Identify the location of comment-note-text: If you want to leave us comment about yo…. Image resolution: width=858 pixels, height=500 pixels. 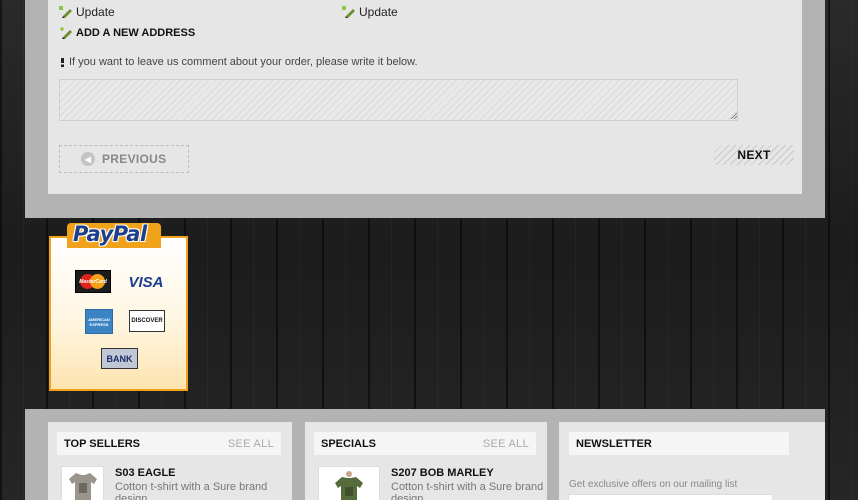
(243, 62).